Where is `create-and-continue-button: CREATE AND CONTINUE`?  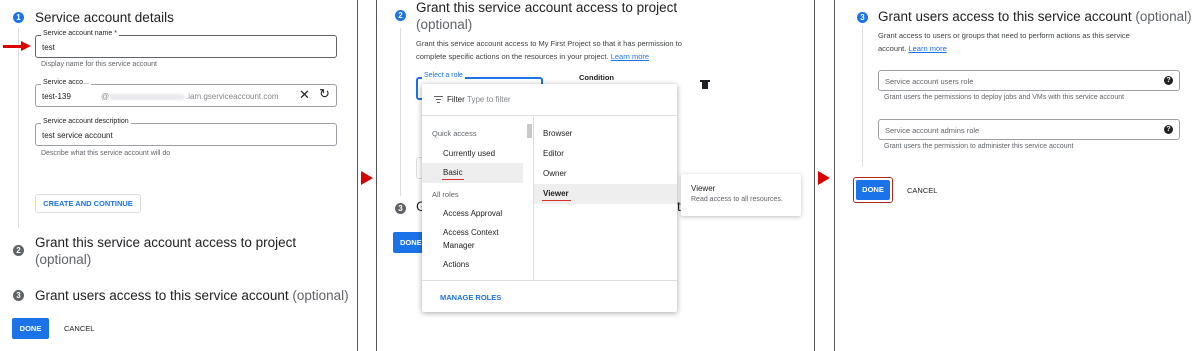 create-and-continue-button: CREATE AND CONTINUE is located at coordinates (88, 203).